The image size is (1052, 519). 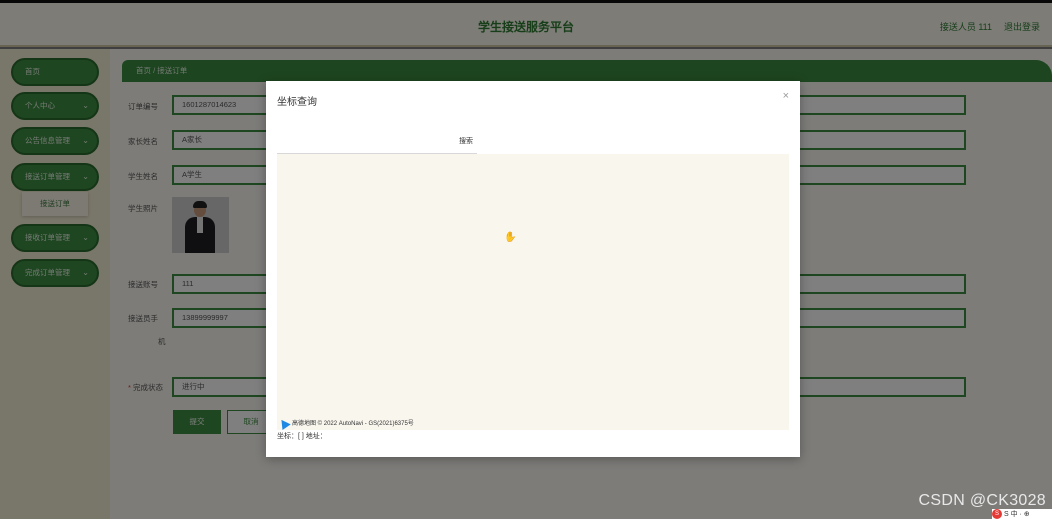 I want to click on map-logo-icon, so click(x=284, y=423).